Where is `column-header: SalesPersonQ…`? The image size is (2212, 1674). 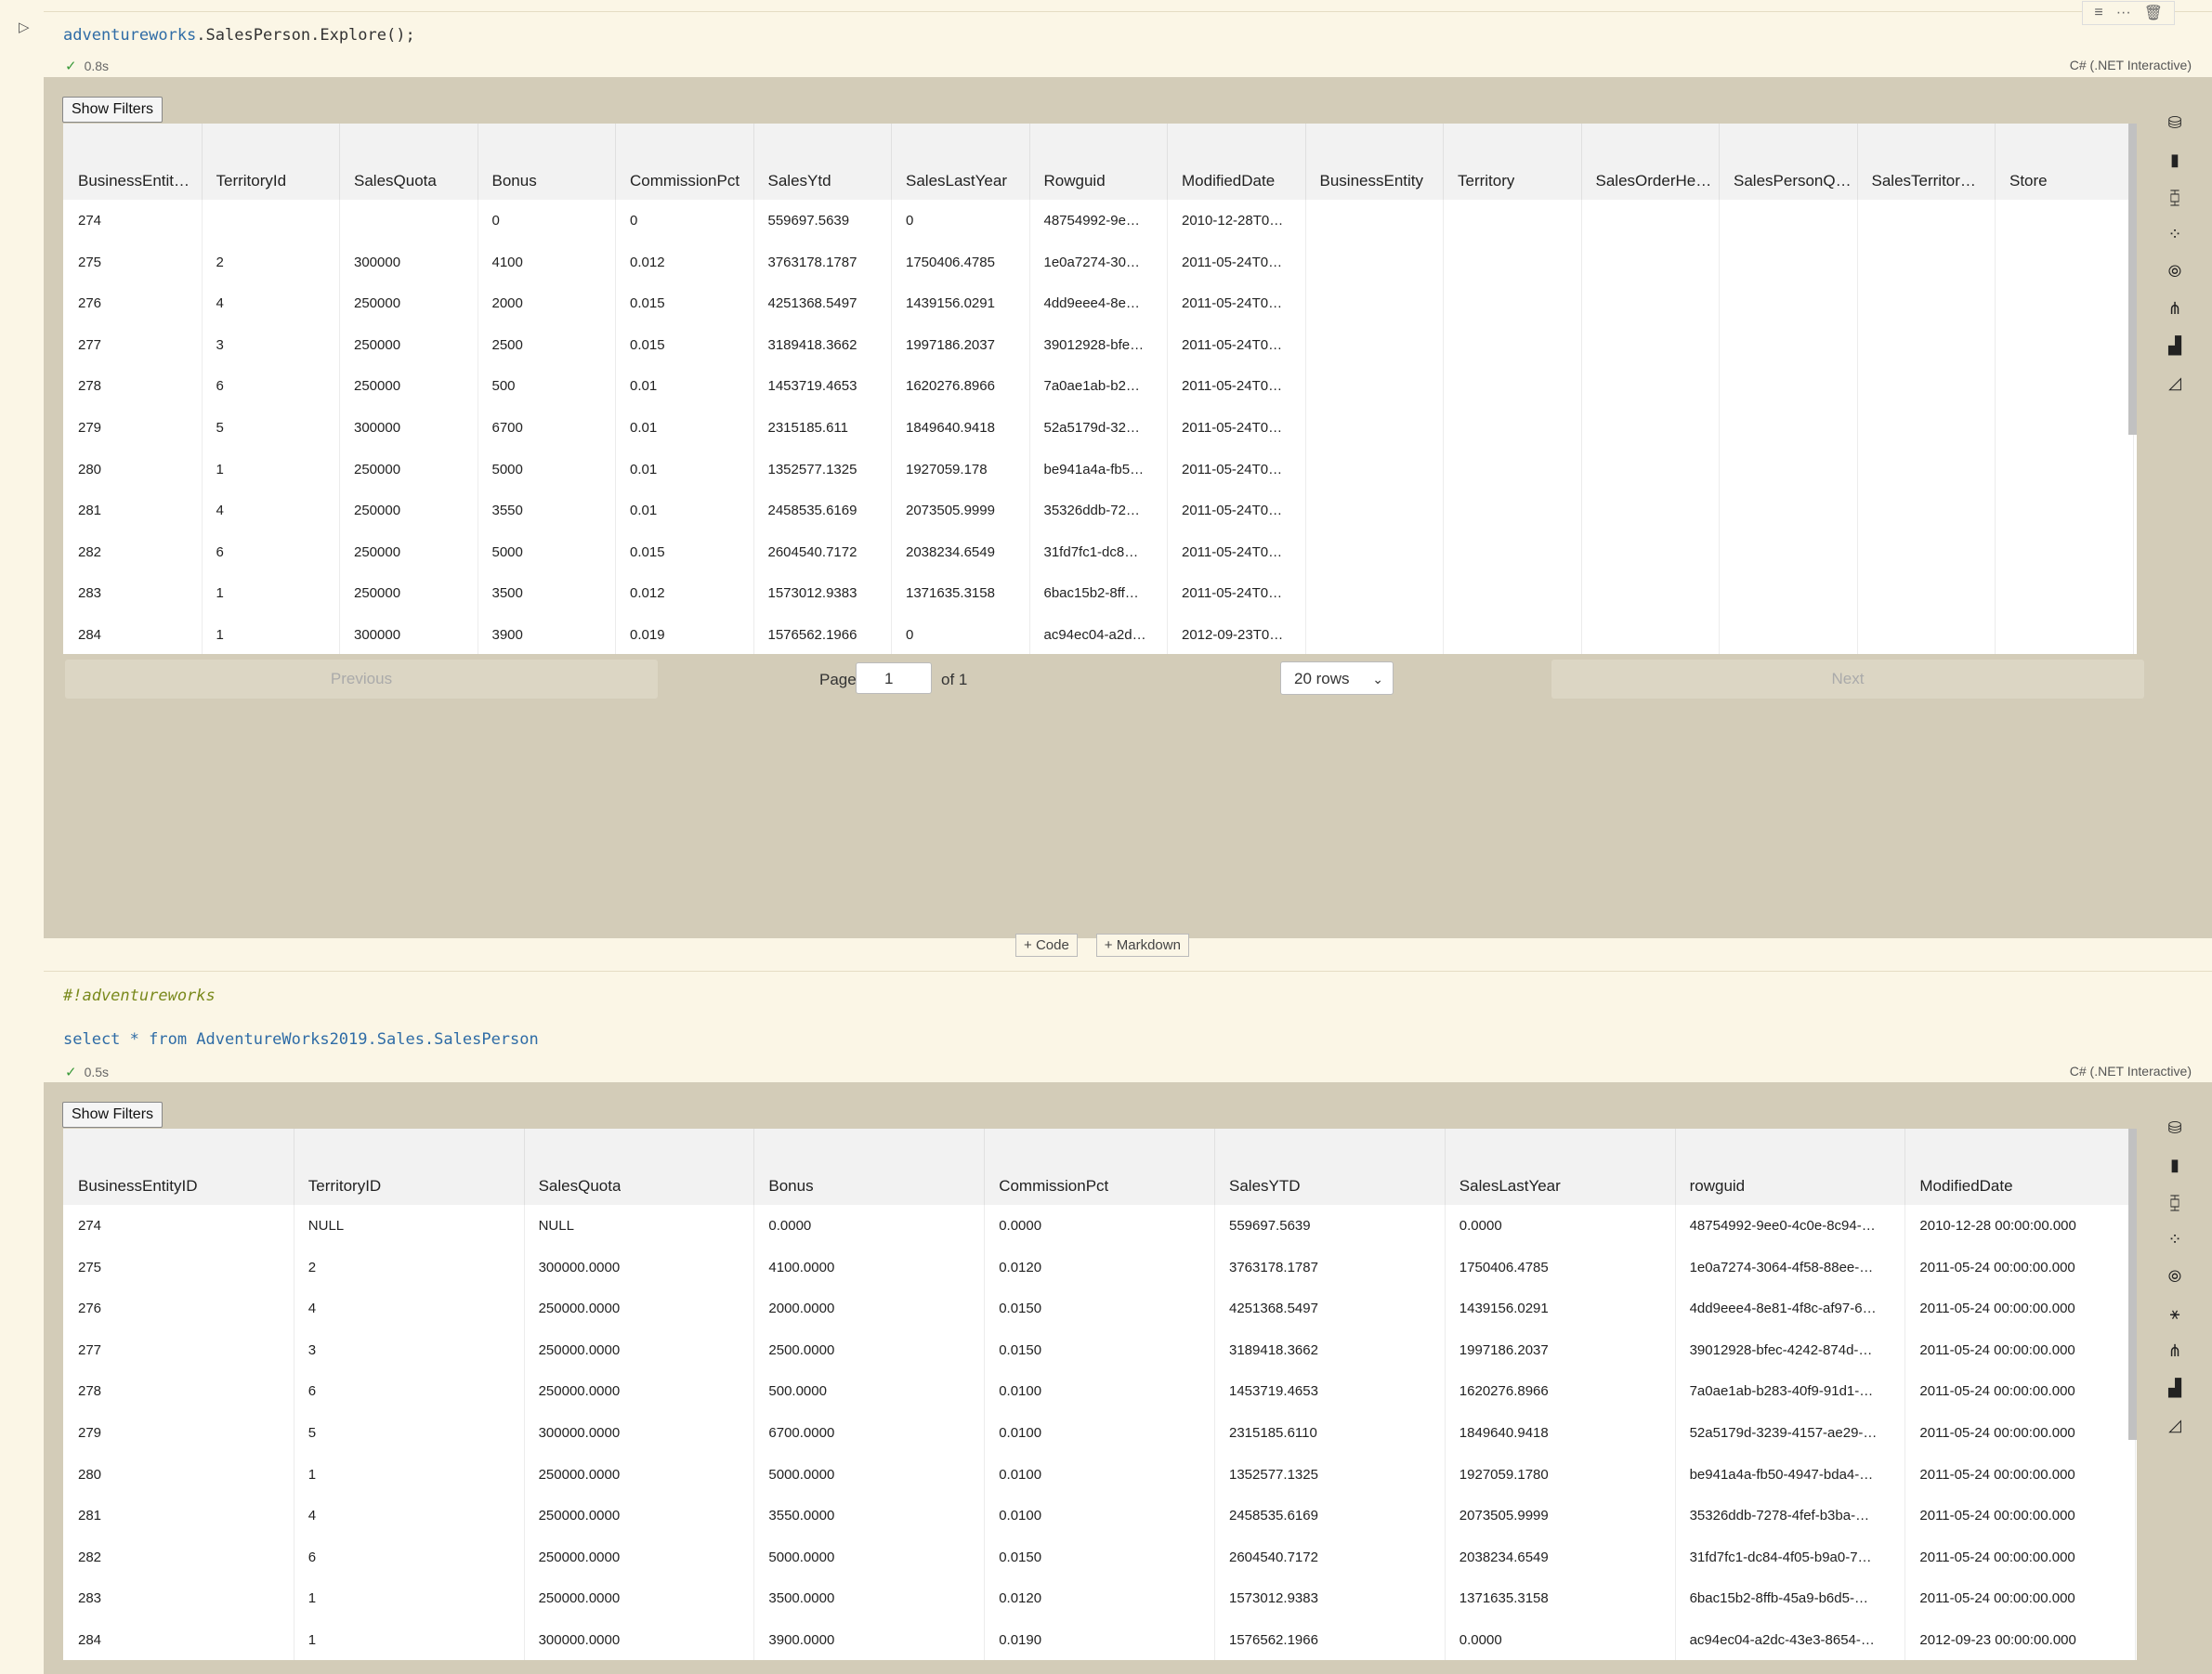 column-header: SalesPersonQ… is located at coordinates (1788, 162).